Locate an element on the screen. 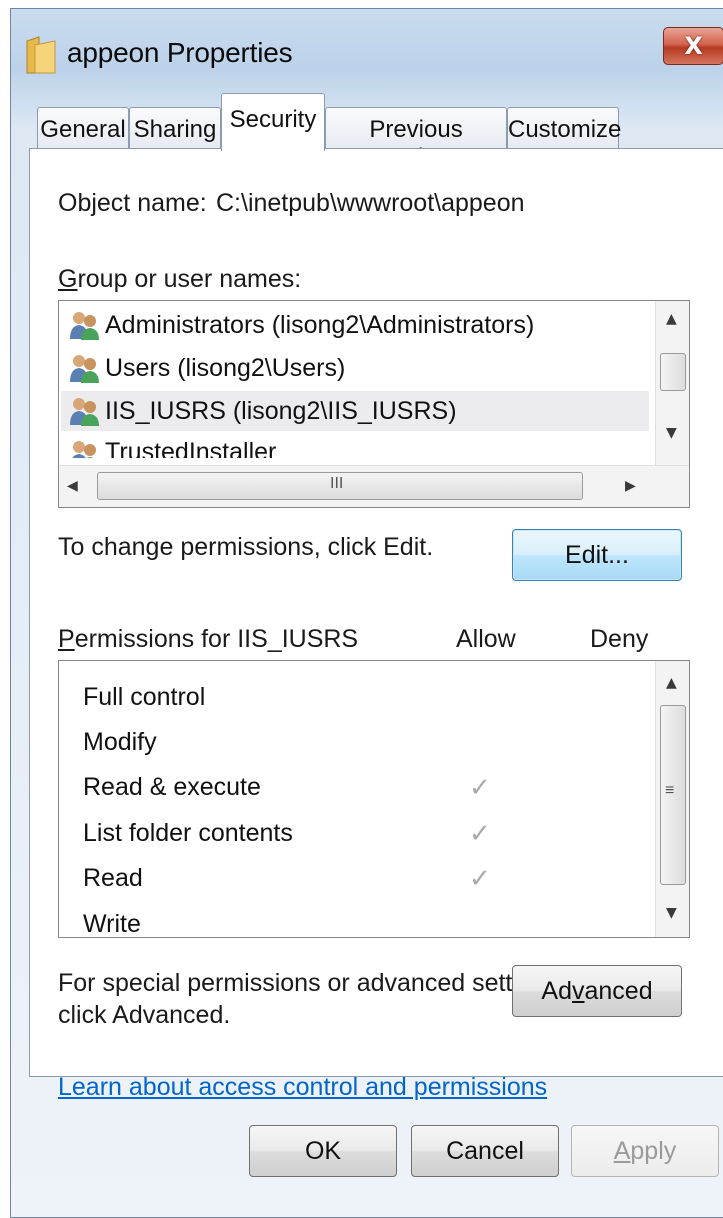 The height and width of the screenshot is (1218, 723). permission-read-execute: Read & execute is located at coordinates (172, 787).